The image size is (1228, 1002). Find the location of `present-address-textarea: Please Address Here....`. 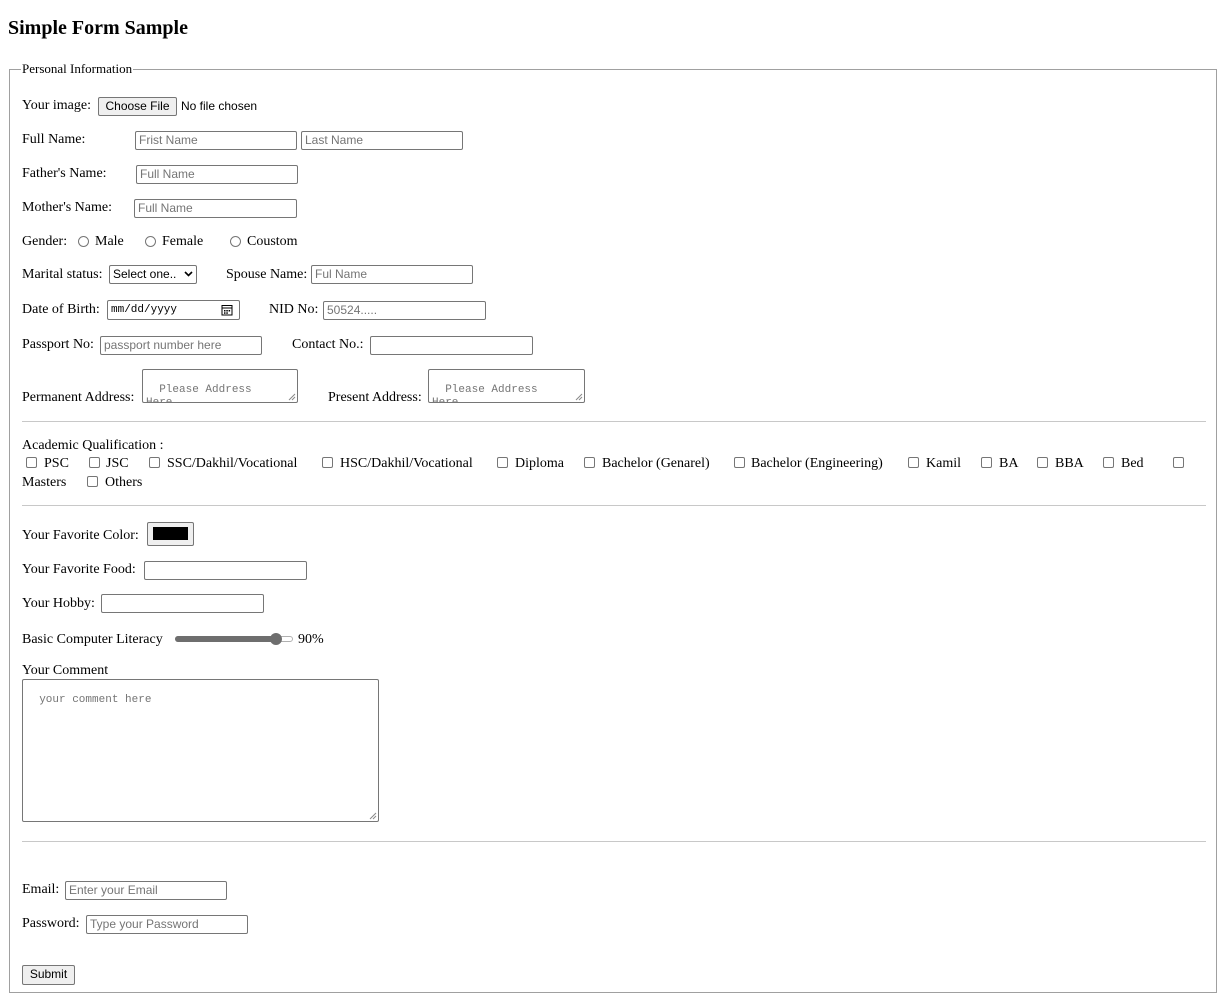

present-address-textarea: Please Address Here.... is located at coordinates (506, 386).